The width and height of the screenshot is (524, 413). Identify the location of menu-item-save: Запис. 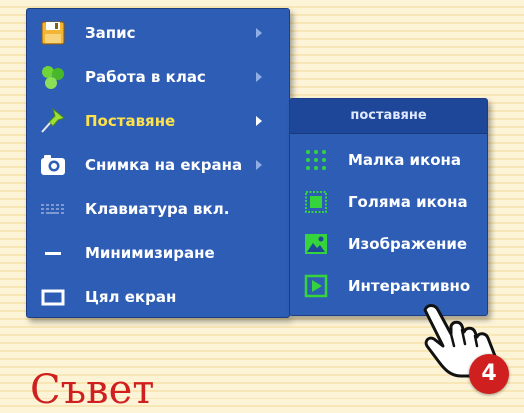
(158, 33).